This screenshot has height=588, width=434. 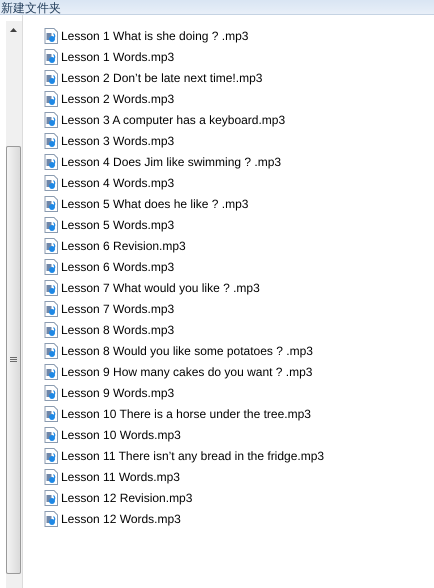 I want to click on scroll-thumb, so click(x=13, y=360).